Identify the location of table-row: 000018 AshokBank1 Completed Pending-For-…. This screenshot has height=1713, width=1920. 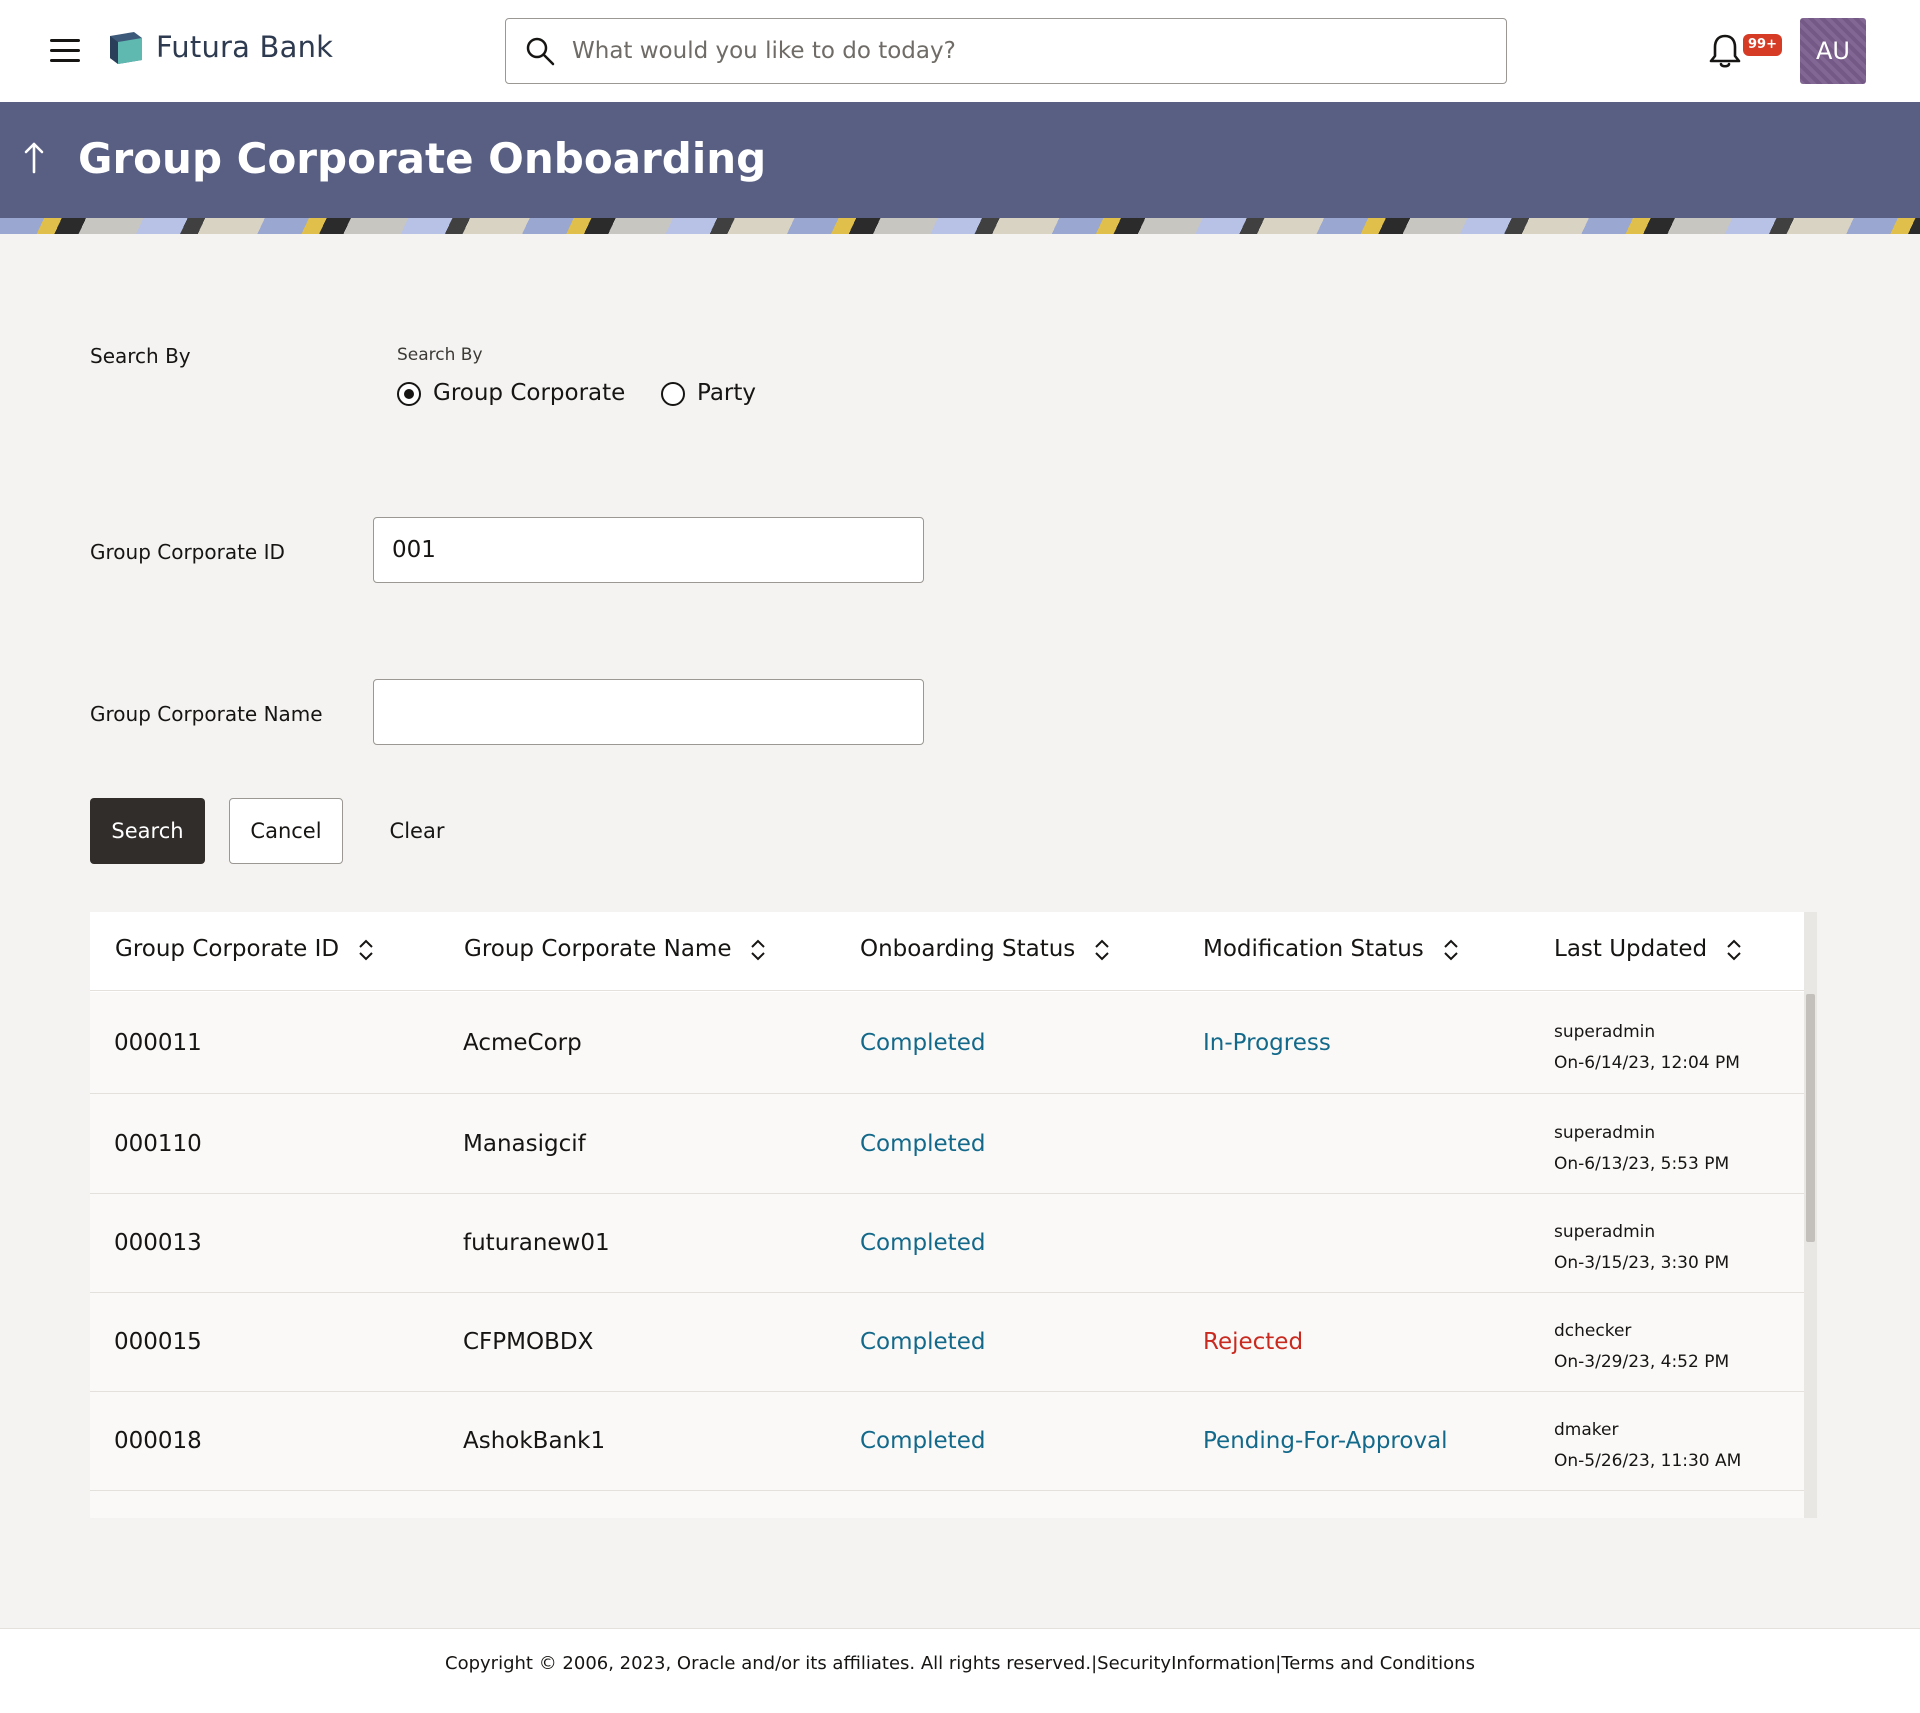
(947, 1441).